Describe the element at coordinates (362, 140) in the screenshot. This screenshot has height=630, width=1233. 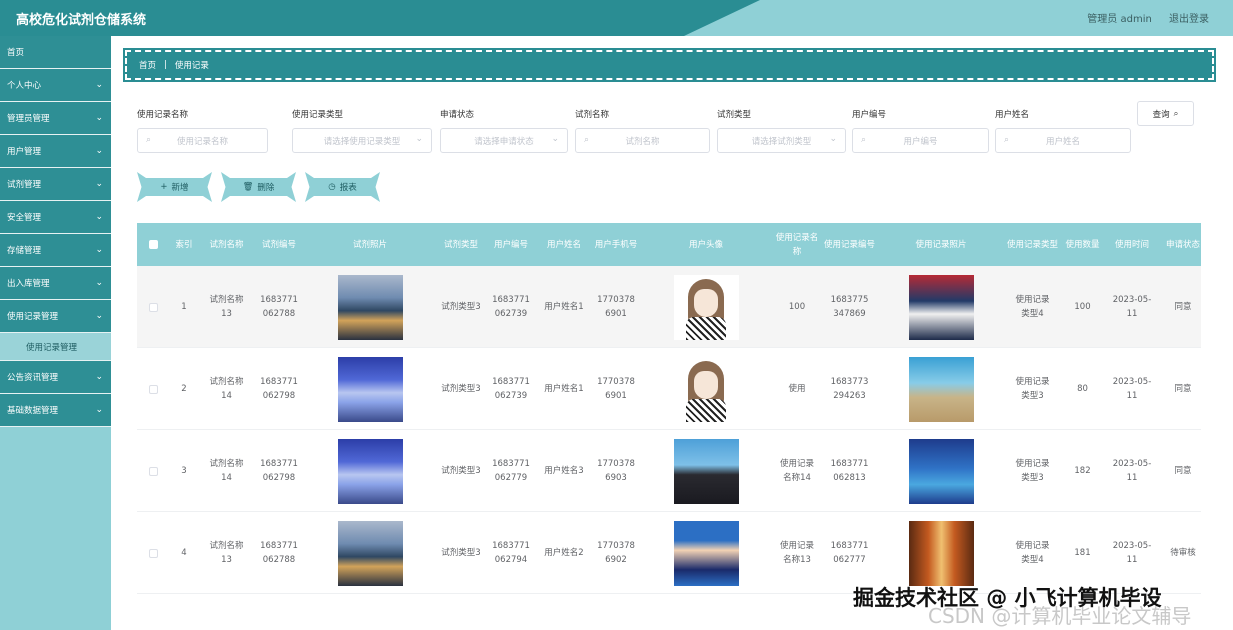
I see `record-type-select: 请选择使用记录类型 ⌄` at that location.